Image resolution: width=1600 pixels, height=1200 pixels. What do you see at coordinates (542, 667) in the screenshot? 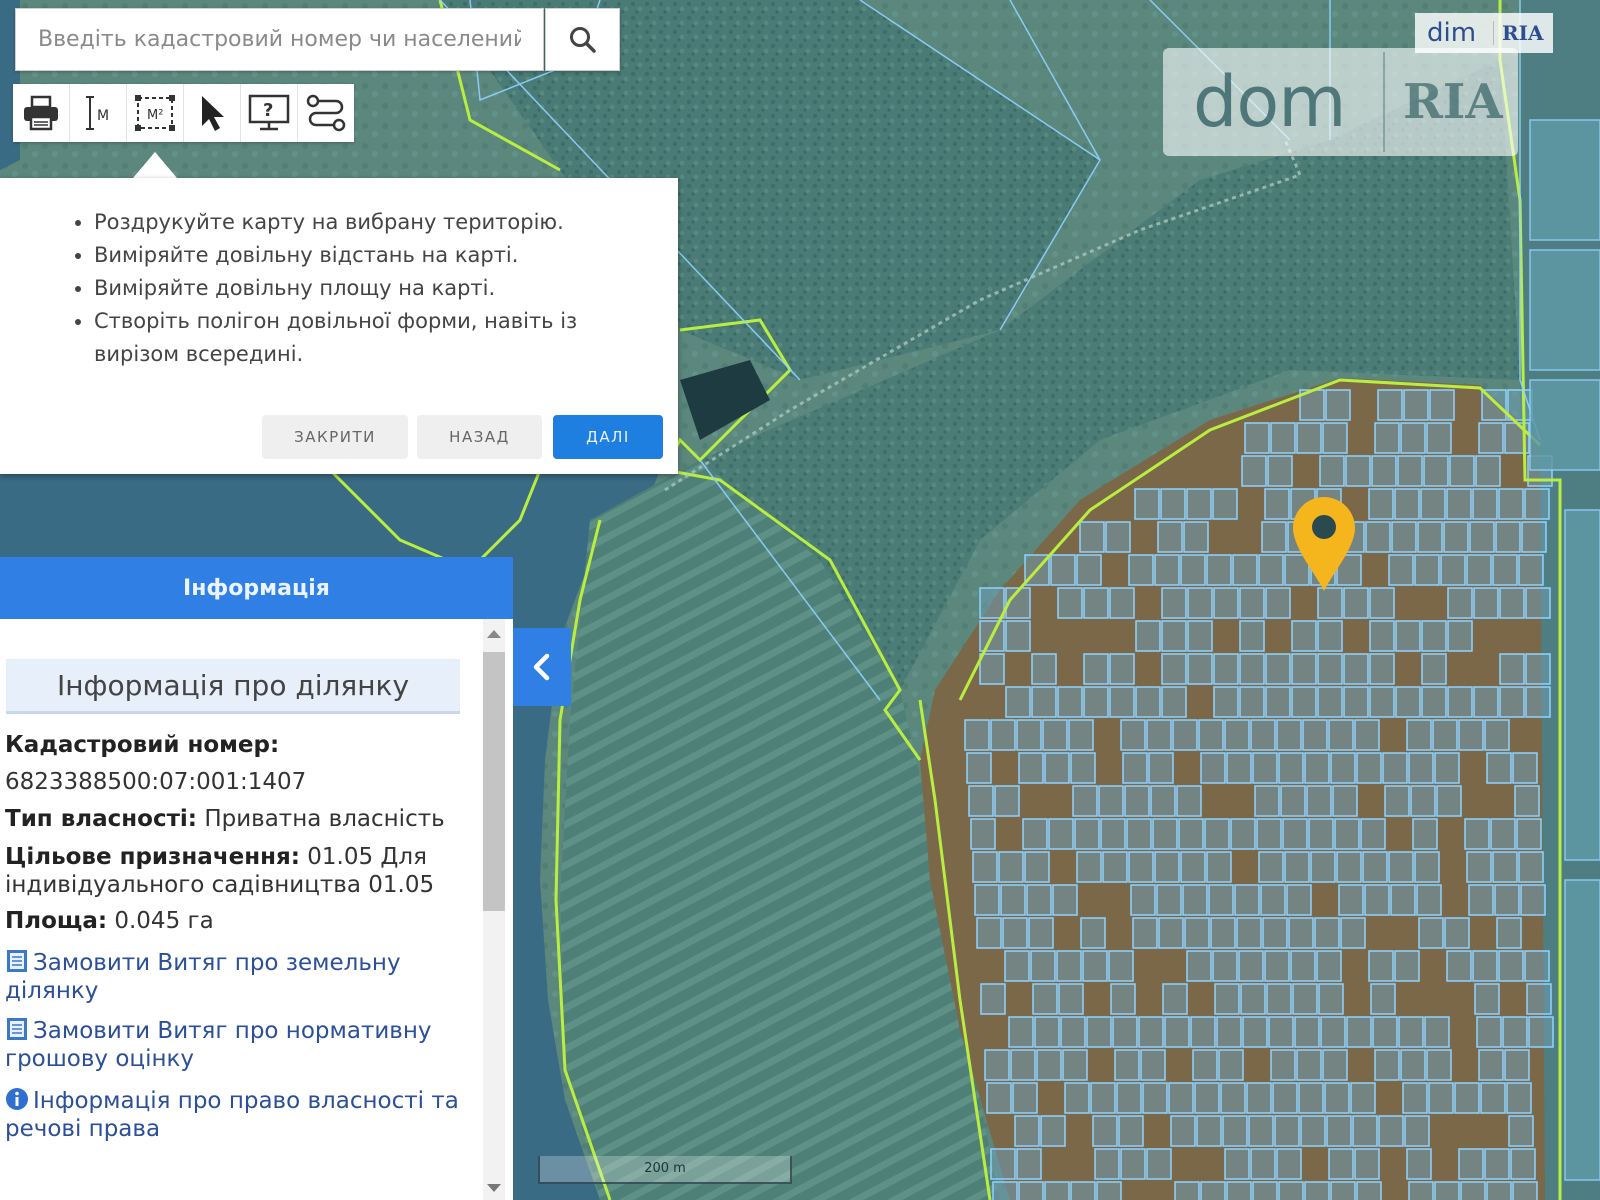
I see `collapse-panel-button` at bounding box center [542, 667].